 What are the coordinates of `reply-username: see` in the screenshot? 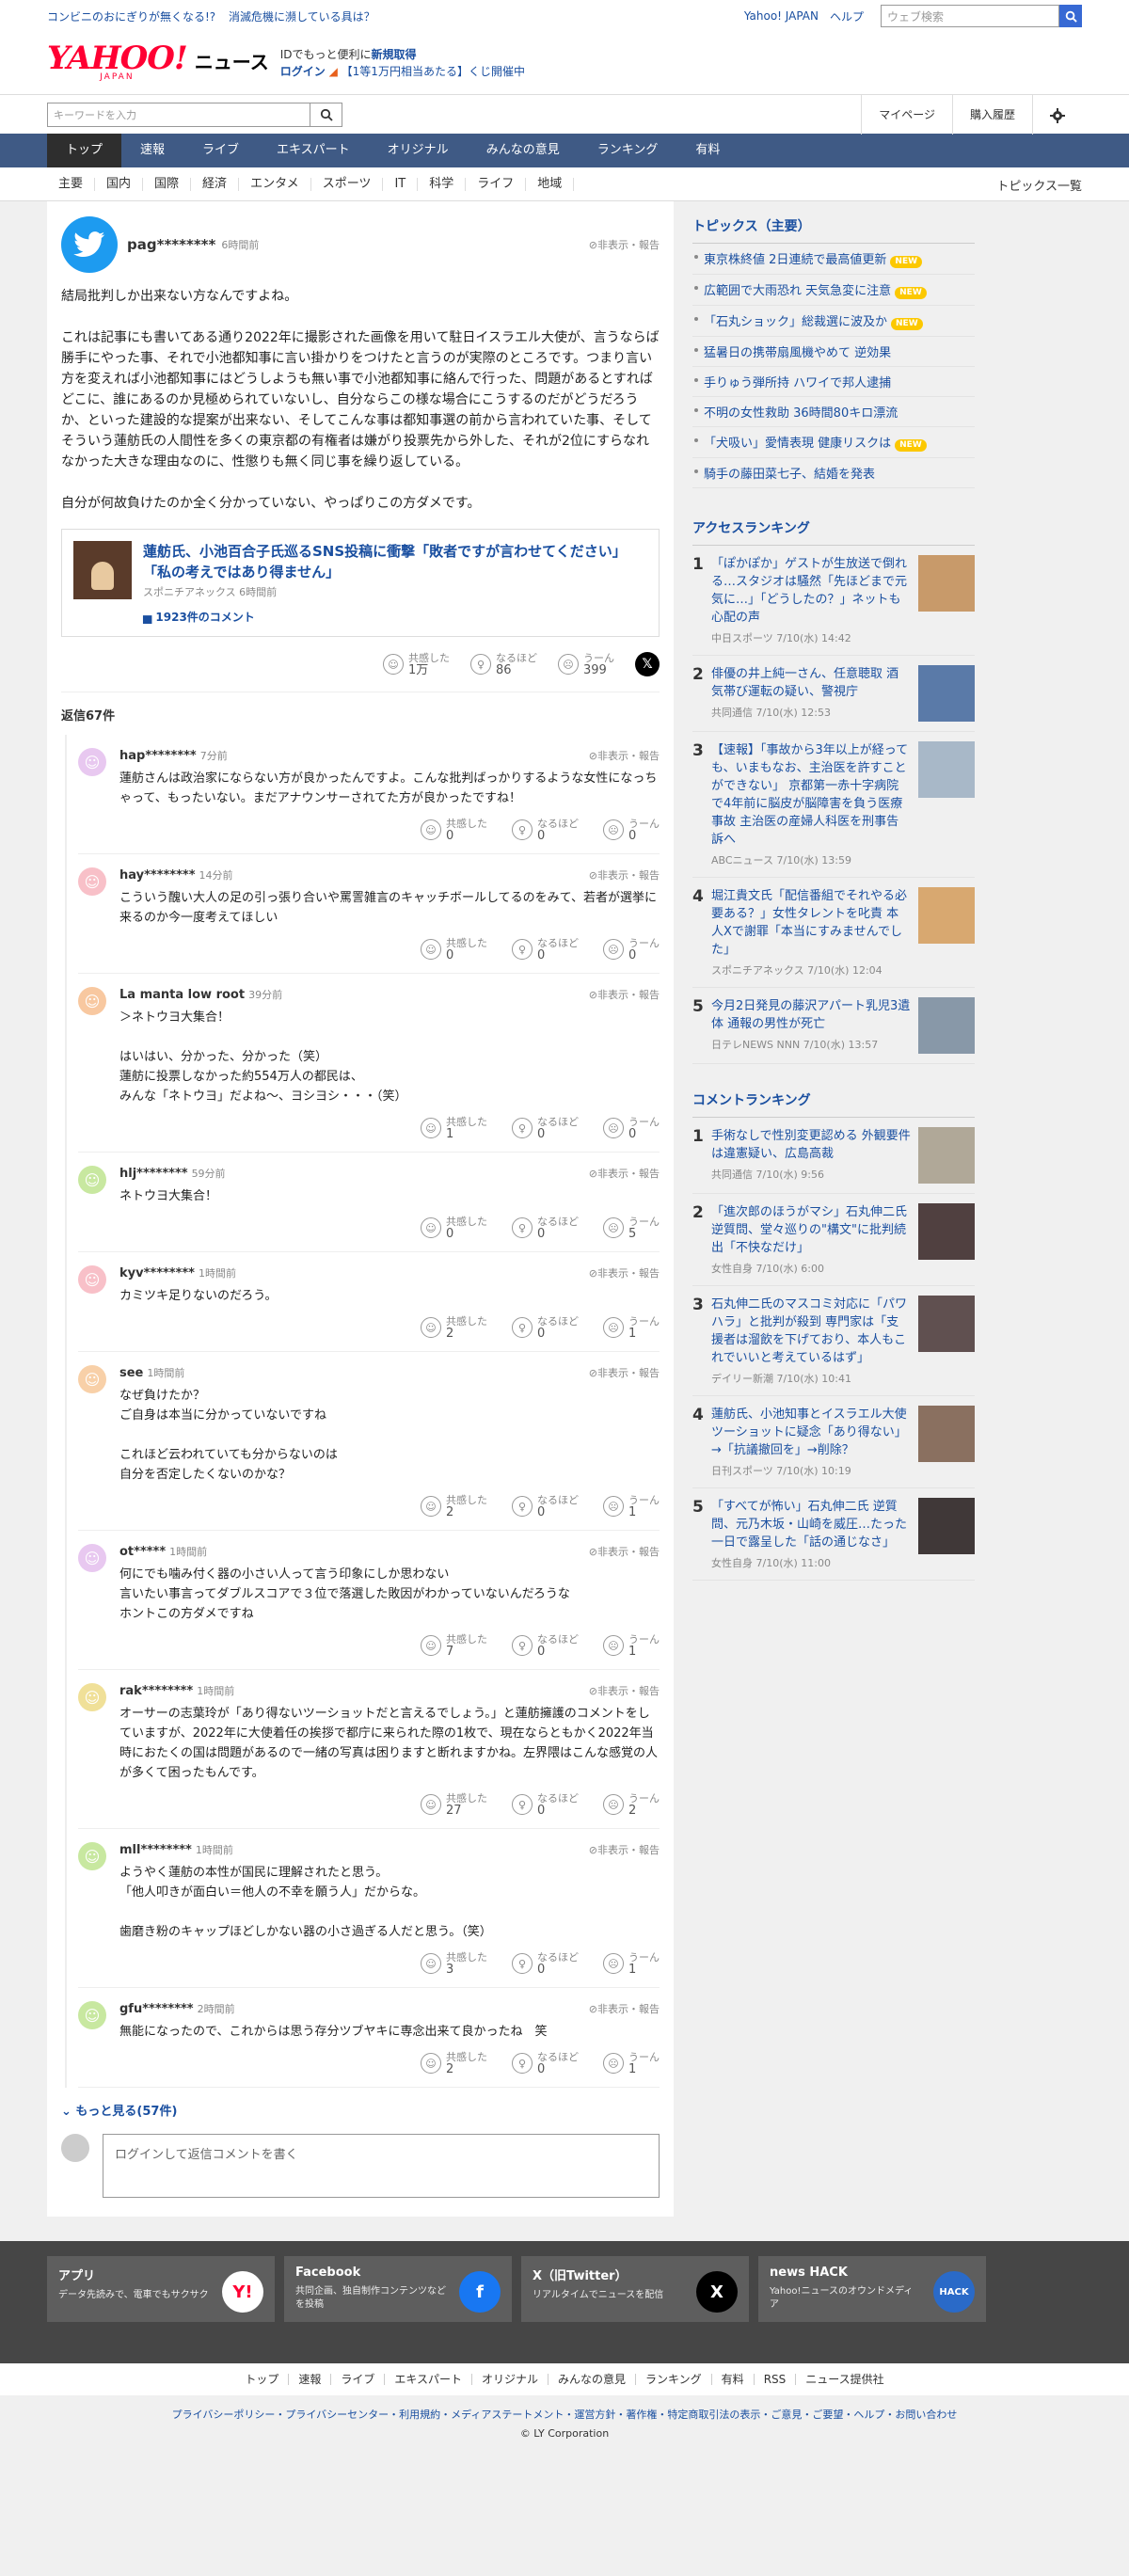 It's located at (131, 1373).